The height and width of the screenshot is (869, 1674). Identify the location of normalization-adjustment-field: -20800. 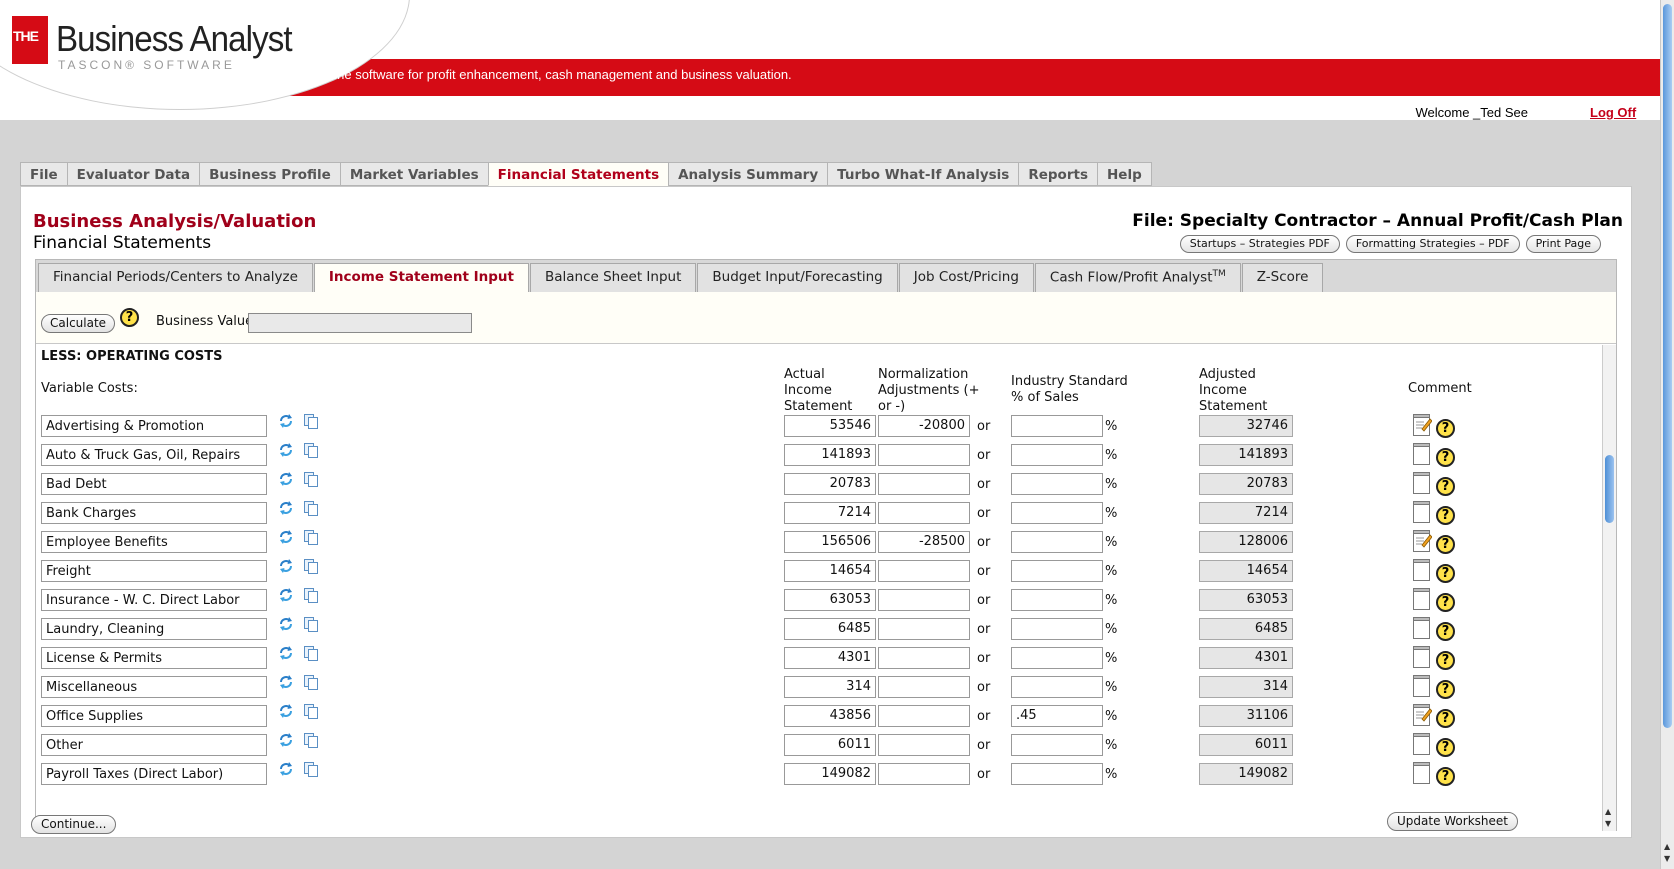
(924, 426).